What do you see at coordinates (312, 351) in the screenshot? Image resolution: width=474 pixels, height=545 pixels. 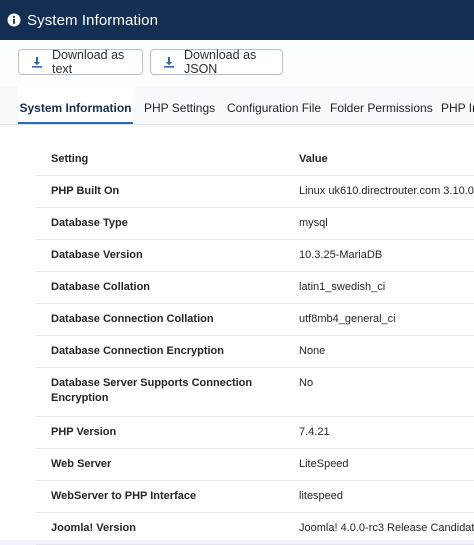 I see `setting-value: None` at bounding box center [312, 351].